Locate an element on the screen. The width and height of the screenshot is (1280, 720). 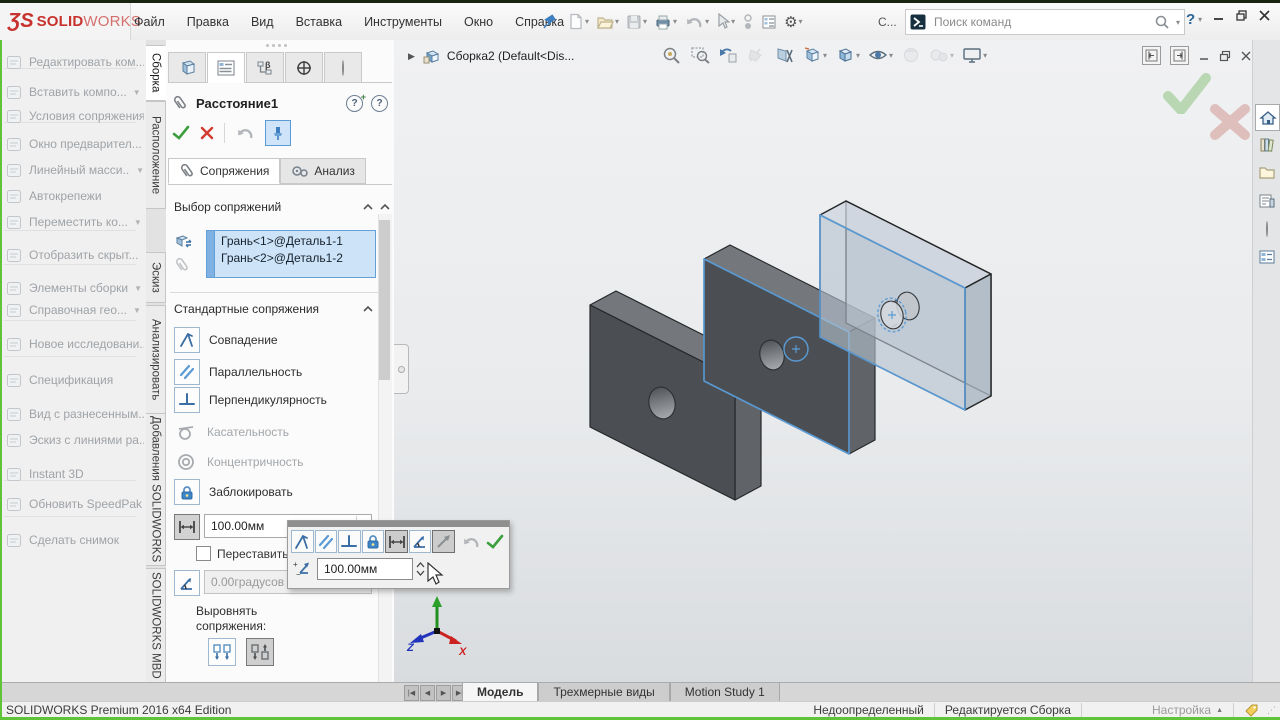
spin-up-icon is located at coordinates (420, 564).